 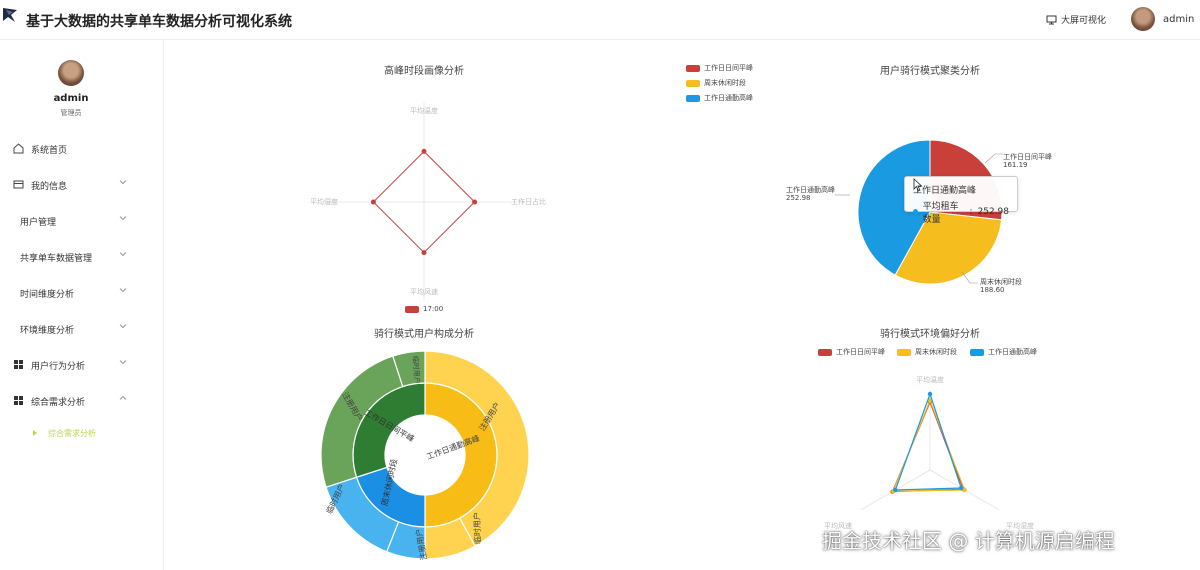 What do you see at coordinates (936, 352) in the screenshot?
I see `legend-label: 周末休闲时段` at bounding box center [936, 352].